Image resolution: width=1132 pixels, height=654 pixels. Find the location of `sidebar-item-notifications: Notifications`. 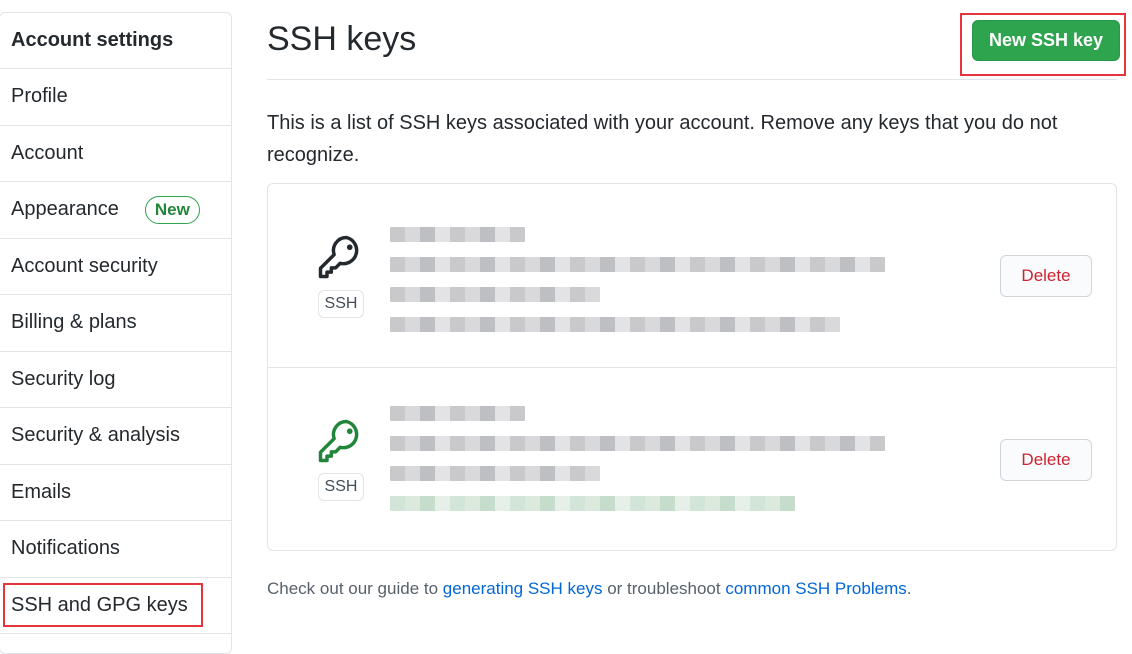

sidebar-item-notifications: Notifications is located at coordinates (115, 549).